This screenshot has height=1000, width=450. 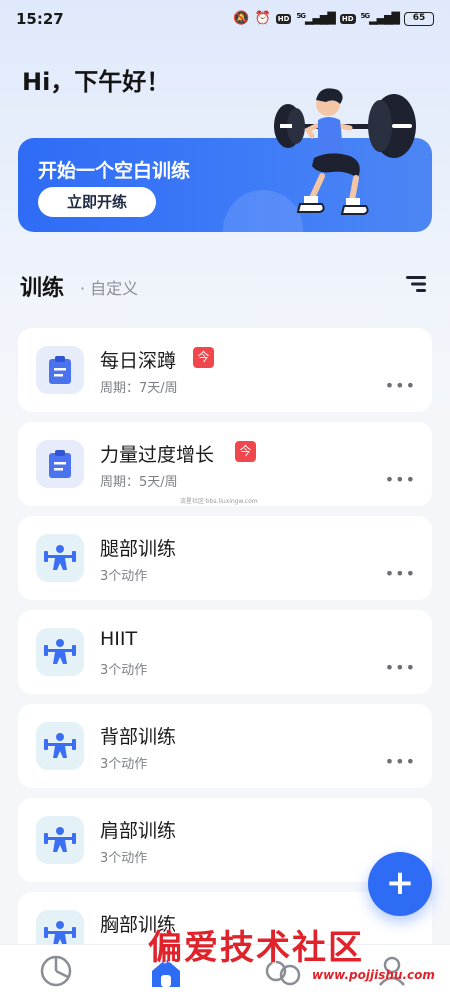 What do you see at coordinates (373, 975) in the screenshot?
I see `watermark-url: www.pojjishu.com` at bounding box center [373, 975].